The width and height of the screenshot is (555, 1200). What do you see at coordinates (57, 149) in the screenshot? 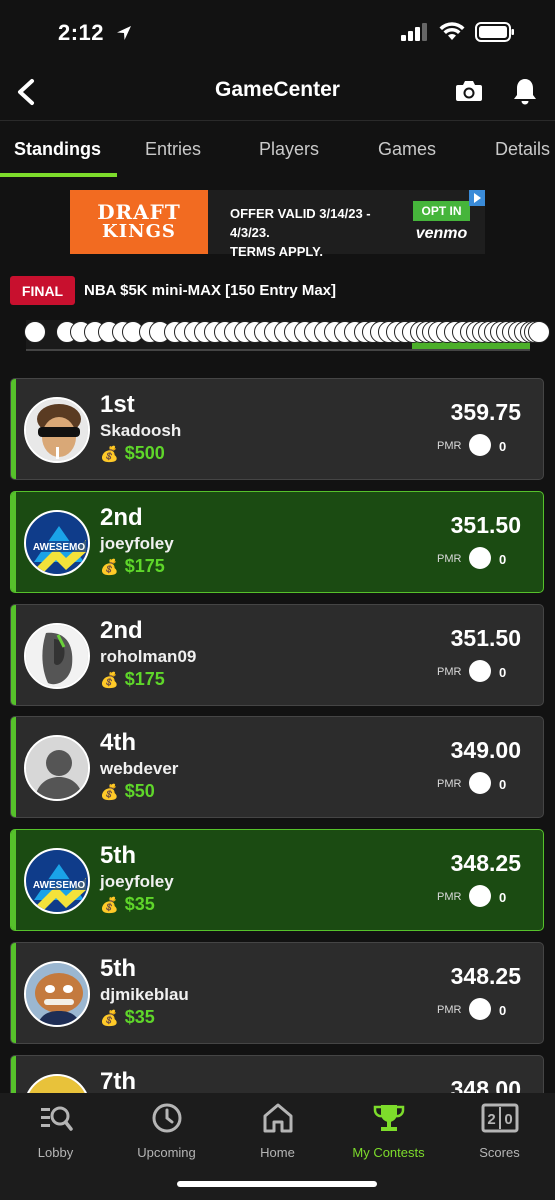
I see `tab-standings: Standings` at bounding box center [57, 149].